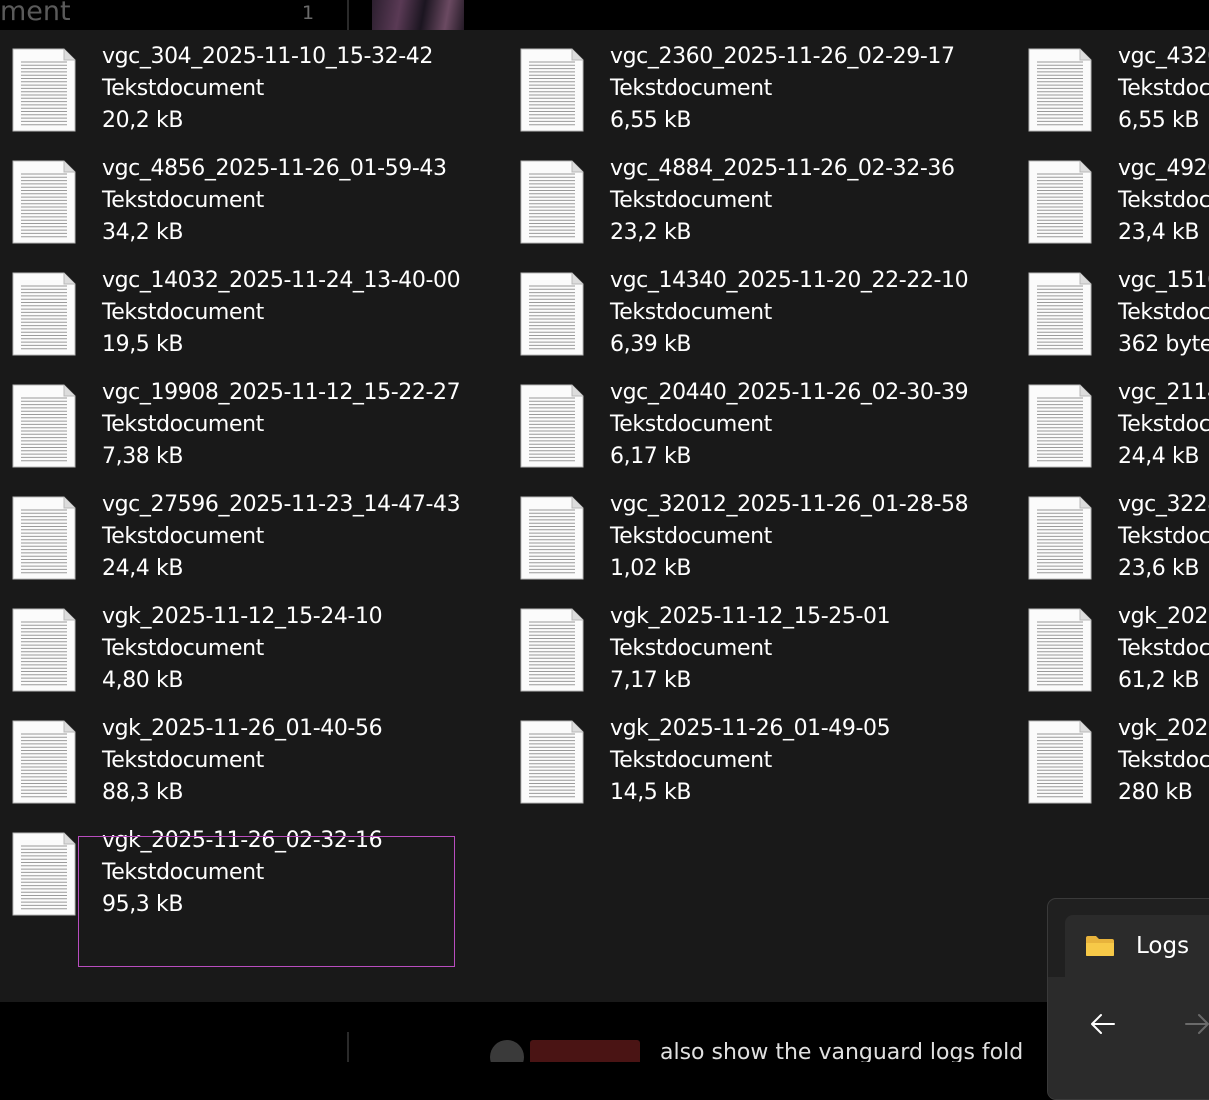 This screenshot has height=1100, width=1209. Describe the element at coordinates (750, 616) in the screenshot. I see `file-name: vgk_2025-11-12_15-25-01` at that location.